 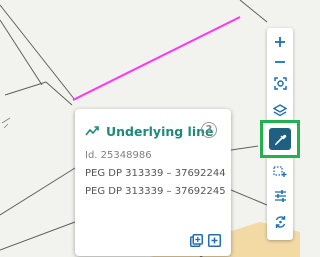 I want to click on add-to-selection-icon, so click(x=214, y=240).